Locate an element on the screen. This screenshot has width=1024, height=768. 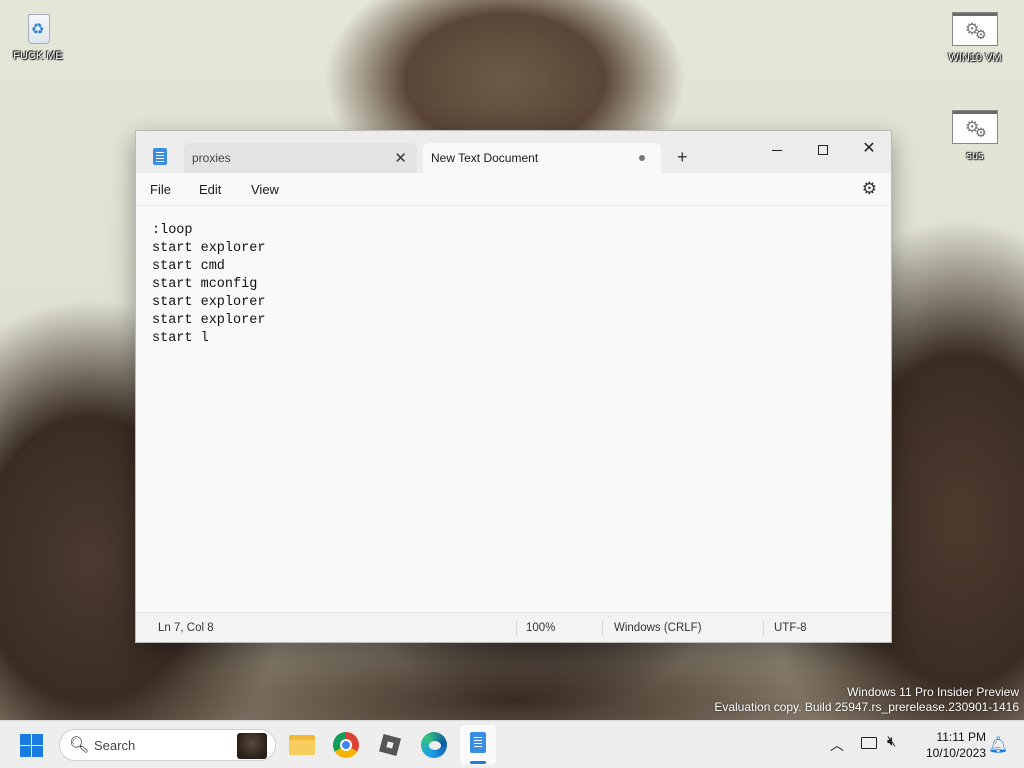
roblox-icon is located at coordinates (390, 745).